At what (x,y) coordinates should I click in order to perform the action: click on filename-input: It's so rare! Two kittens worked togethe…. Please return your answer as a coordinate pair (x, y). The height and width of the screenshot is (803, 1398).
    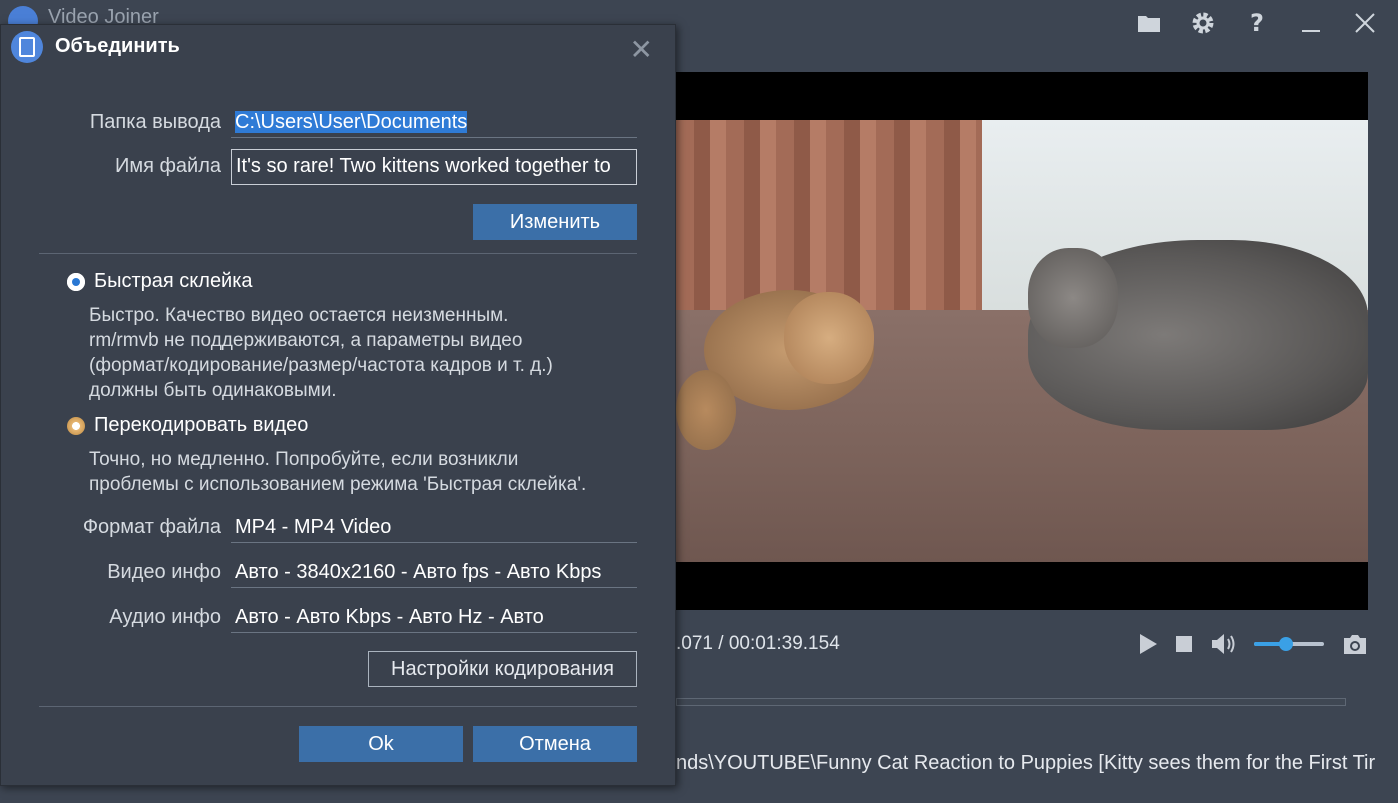
    Looking at the image, I should click on (434, 167).